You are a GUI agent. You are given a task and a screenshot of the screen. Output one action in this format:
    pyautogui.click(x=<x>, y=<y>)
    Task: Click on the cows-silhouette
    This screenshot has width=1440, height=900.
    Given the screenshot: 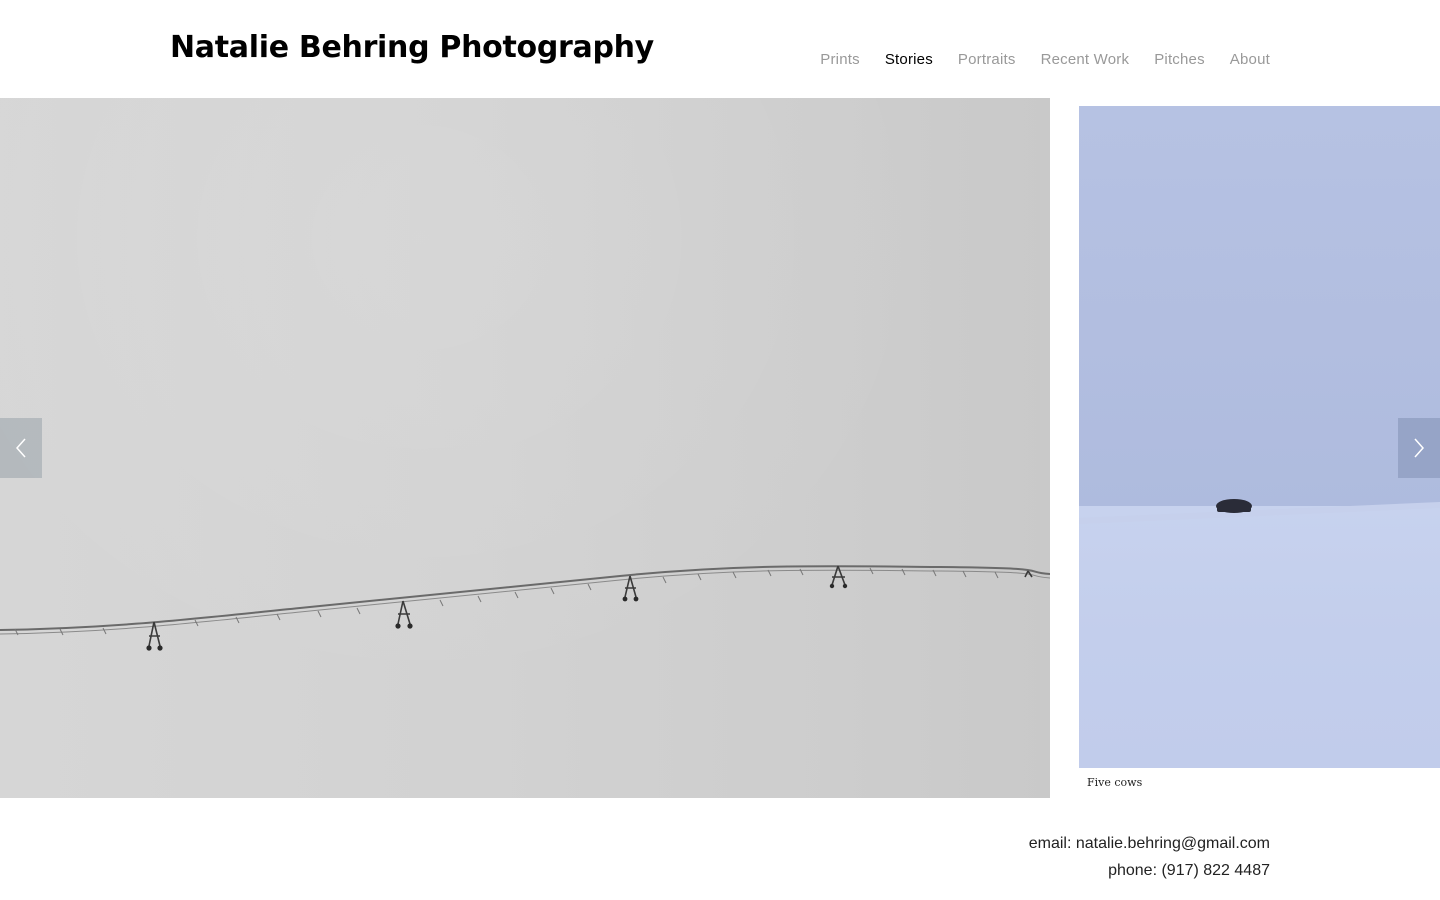 What is the action you would take?
    pyautogui.click(x=1259, y=511)
    